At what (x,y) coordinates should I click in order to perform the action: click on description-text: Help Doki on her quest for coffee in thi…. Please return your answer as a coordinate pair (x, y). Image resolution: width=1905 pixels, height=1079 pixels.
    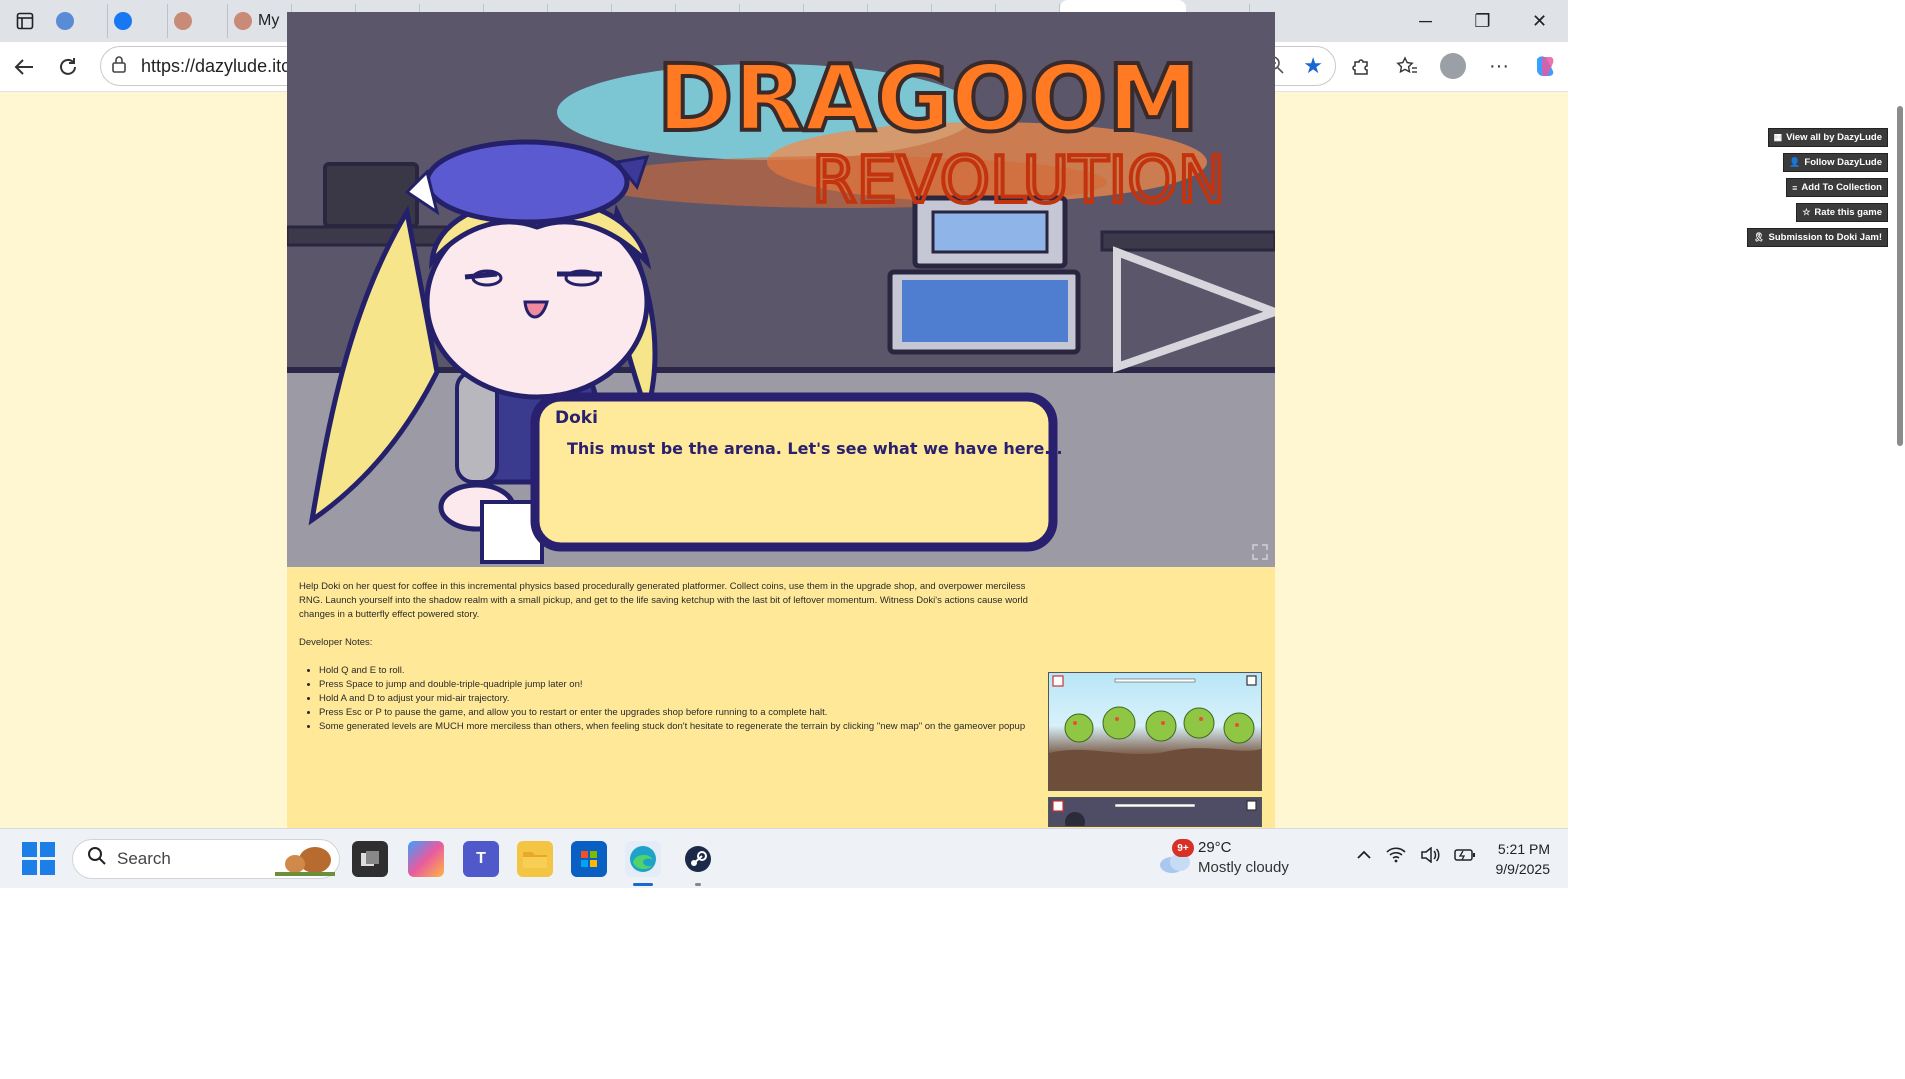
    Looking at the image, I should click on (663, 600).